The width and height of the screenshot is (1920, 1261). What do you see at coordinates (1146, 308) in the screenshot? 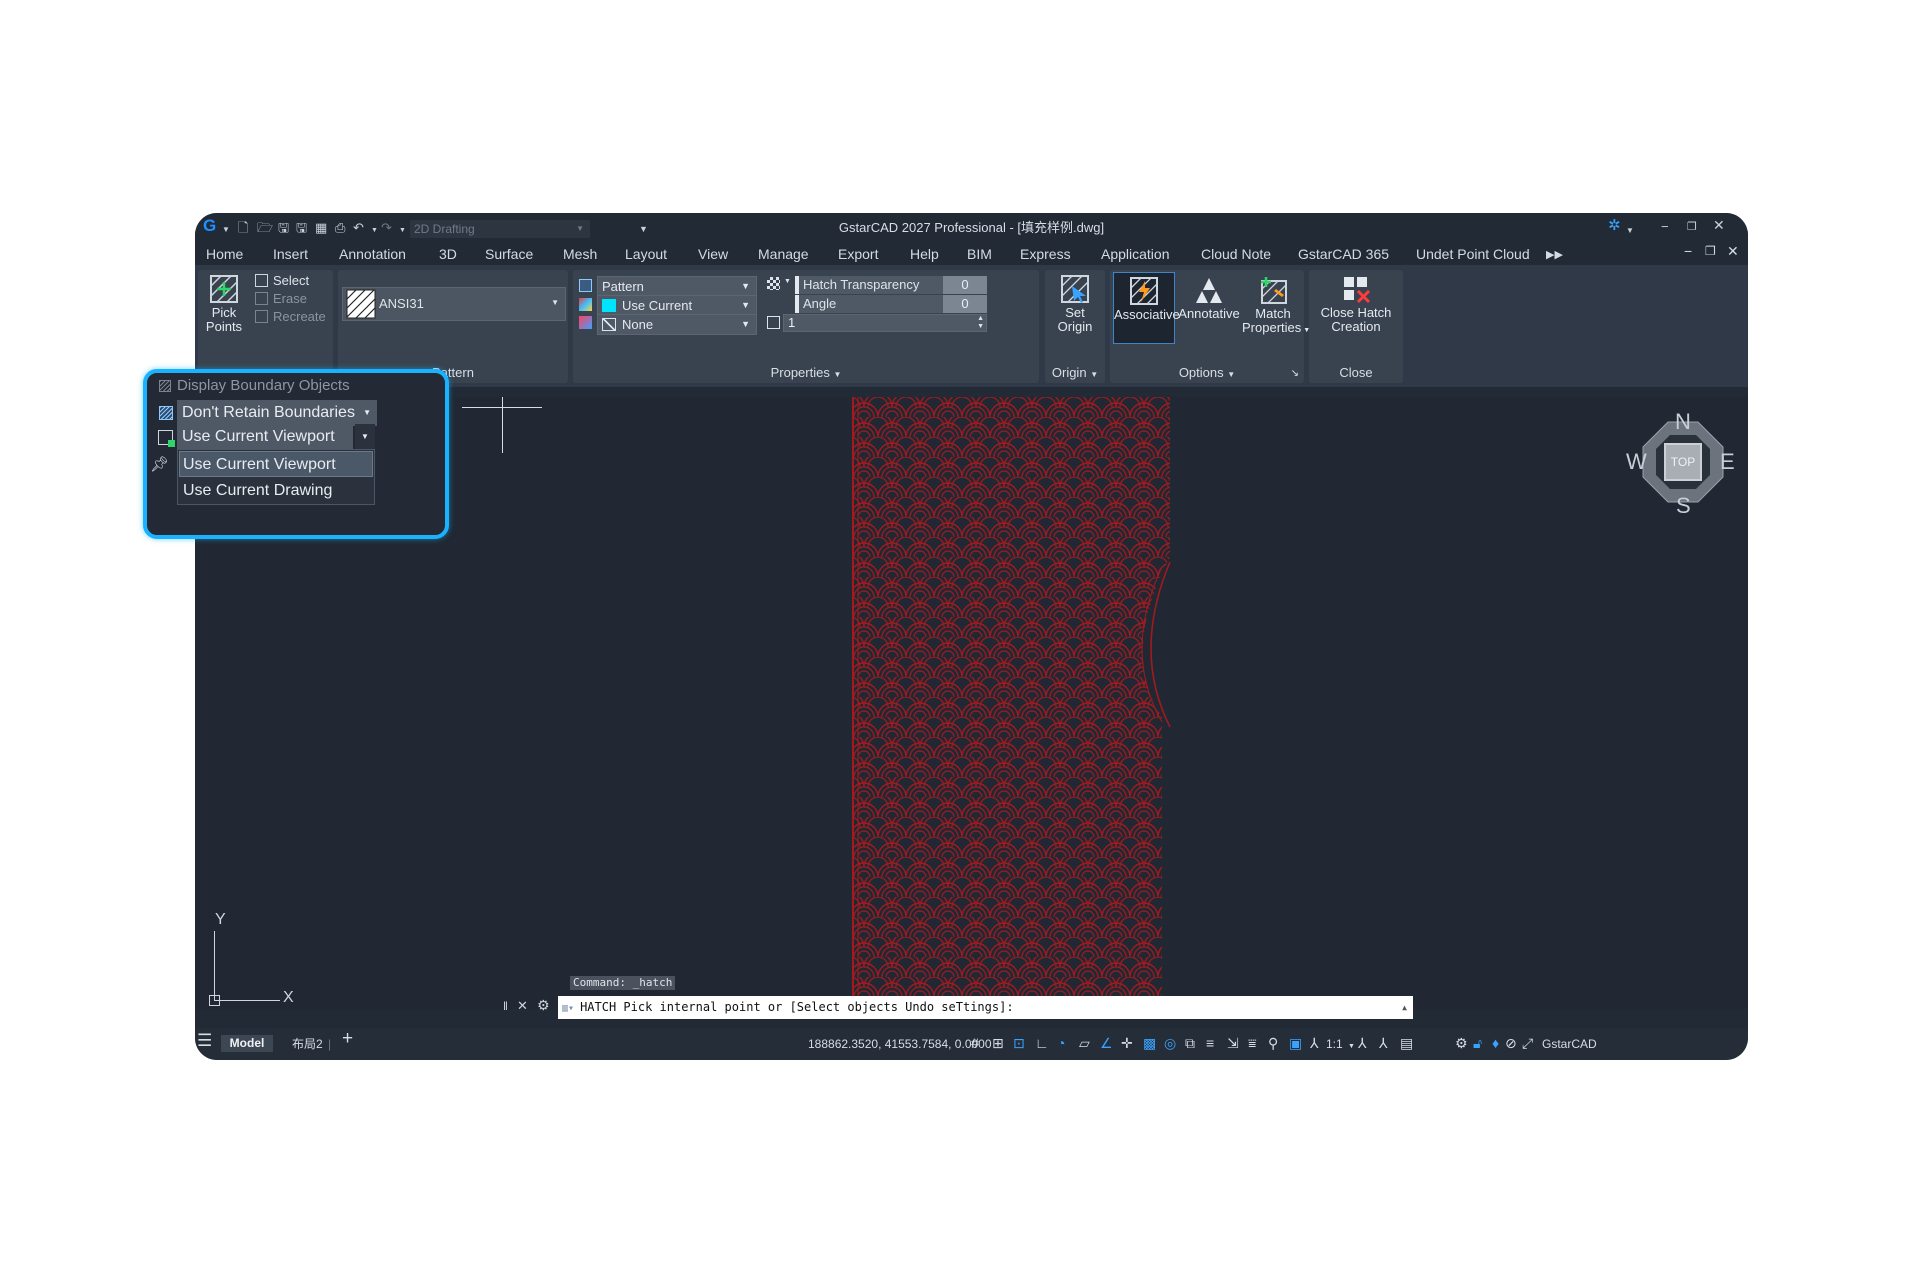
I see `associative-button: Associative` at bounding box center [1146, 308].